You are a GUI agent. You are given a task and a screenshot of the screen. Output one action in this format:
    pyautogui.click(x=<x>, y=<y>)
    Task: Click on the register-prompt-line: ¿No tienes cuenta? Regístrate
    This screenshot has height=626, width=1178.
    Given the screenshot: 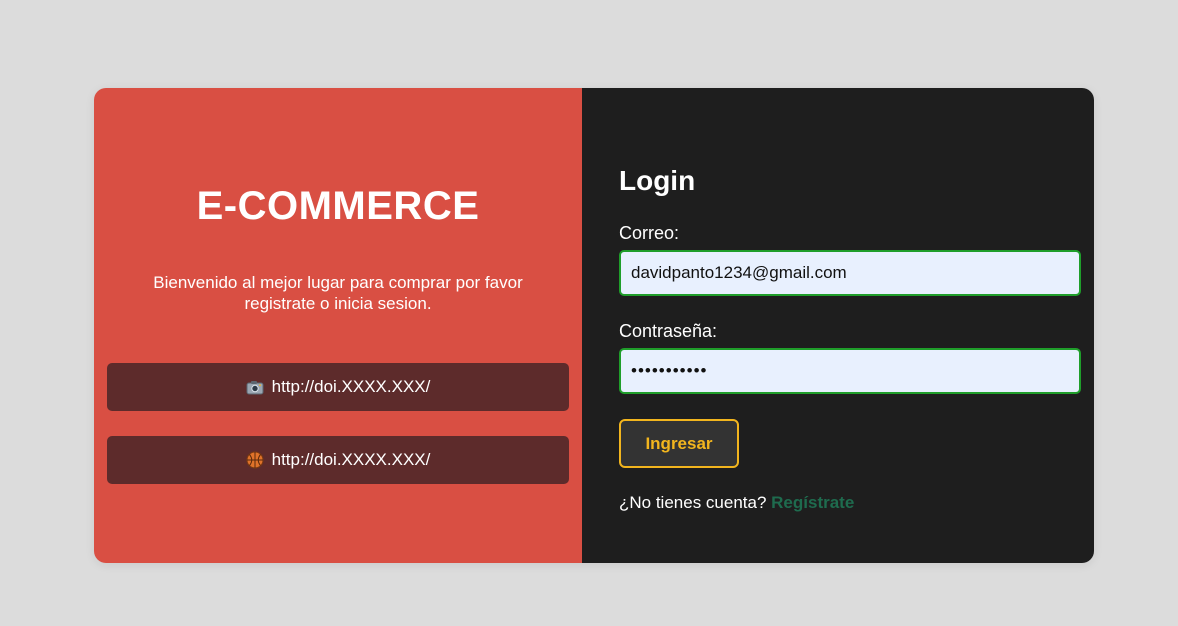 What is the action you would take?
    pyautogui.click(x=736, y=503)
    